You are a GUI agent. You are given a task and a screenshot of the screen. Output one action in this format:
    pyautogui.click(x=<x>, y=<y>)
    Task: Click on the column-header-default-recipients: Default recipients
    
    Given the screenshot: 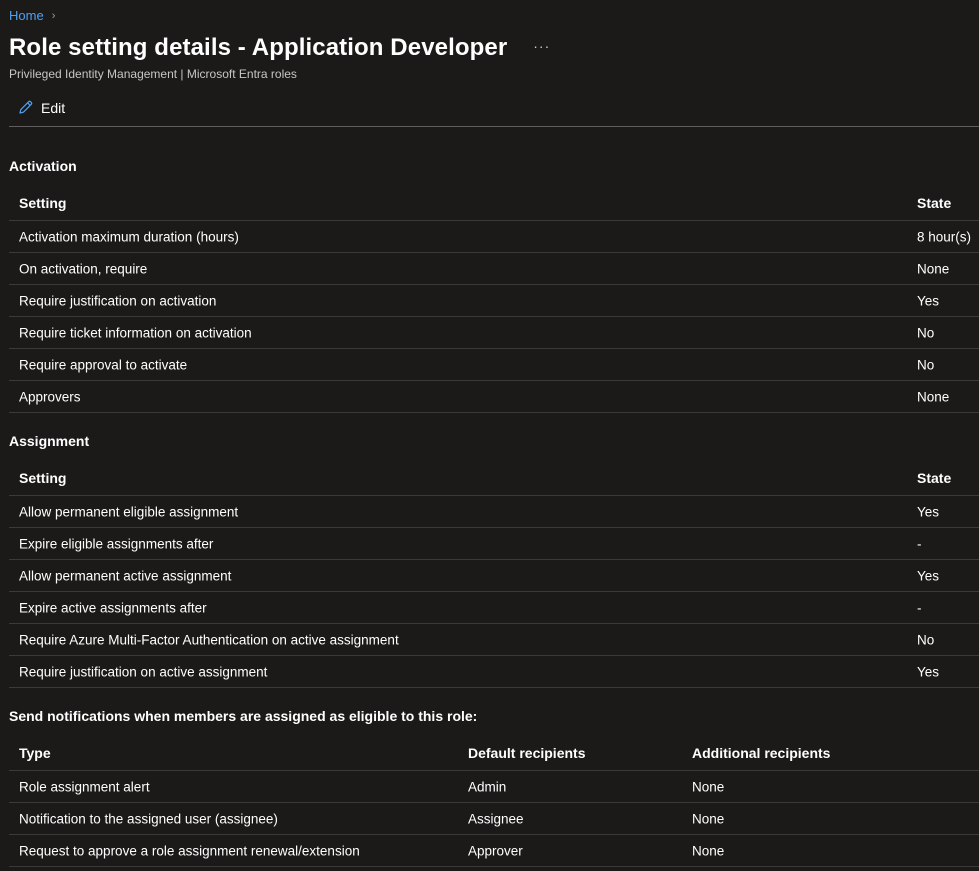 What is the action you would take?
    pyautogui.click(x=527, y=753)
    